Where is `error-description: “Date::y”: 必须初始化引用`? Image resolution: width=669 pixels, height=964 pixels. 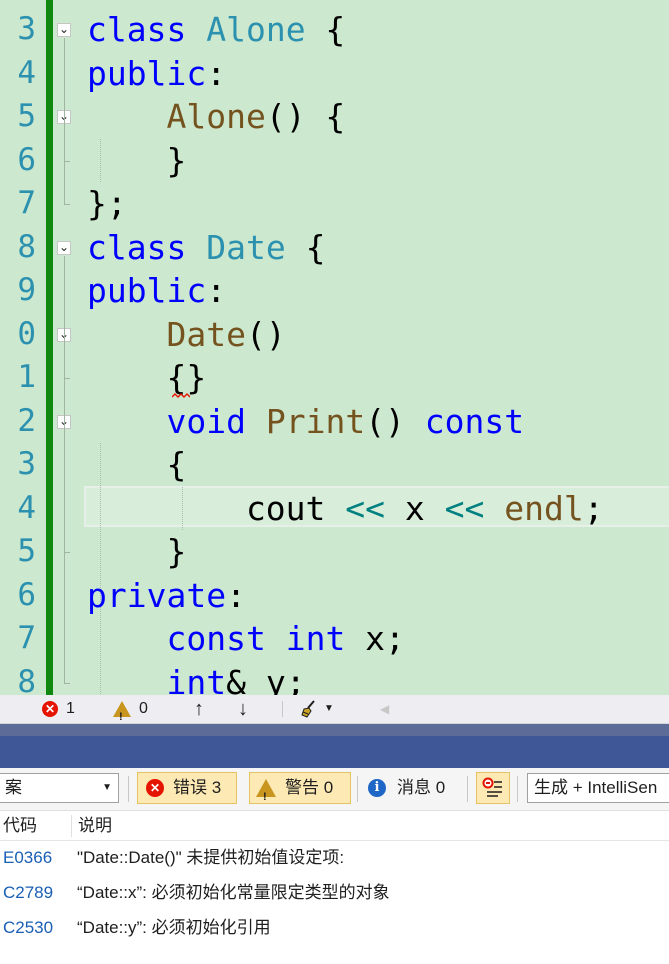 error-description: “Date::y”: 必须初始化引用 is located at coordinates (174, 927).